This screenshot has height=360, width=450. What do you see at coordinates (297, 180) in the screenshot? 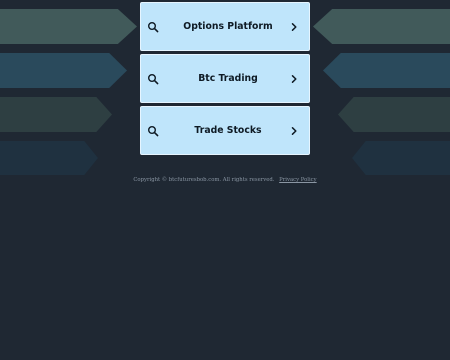
I see `privacy-policy-link: Privacy Policy` at bounding box center [297, 180].